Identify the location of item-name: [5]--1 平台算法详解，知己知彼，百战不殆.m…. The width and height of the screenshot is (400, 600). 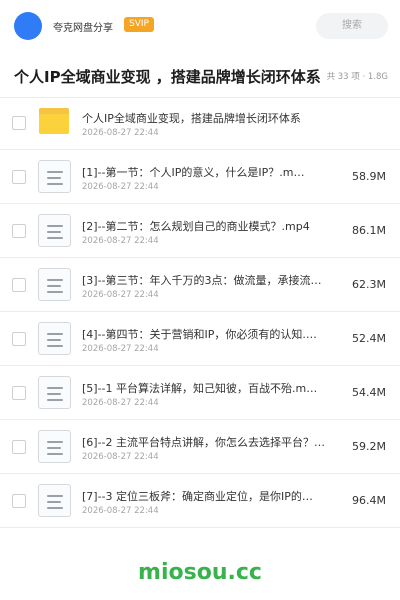
(200, 388).